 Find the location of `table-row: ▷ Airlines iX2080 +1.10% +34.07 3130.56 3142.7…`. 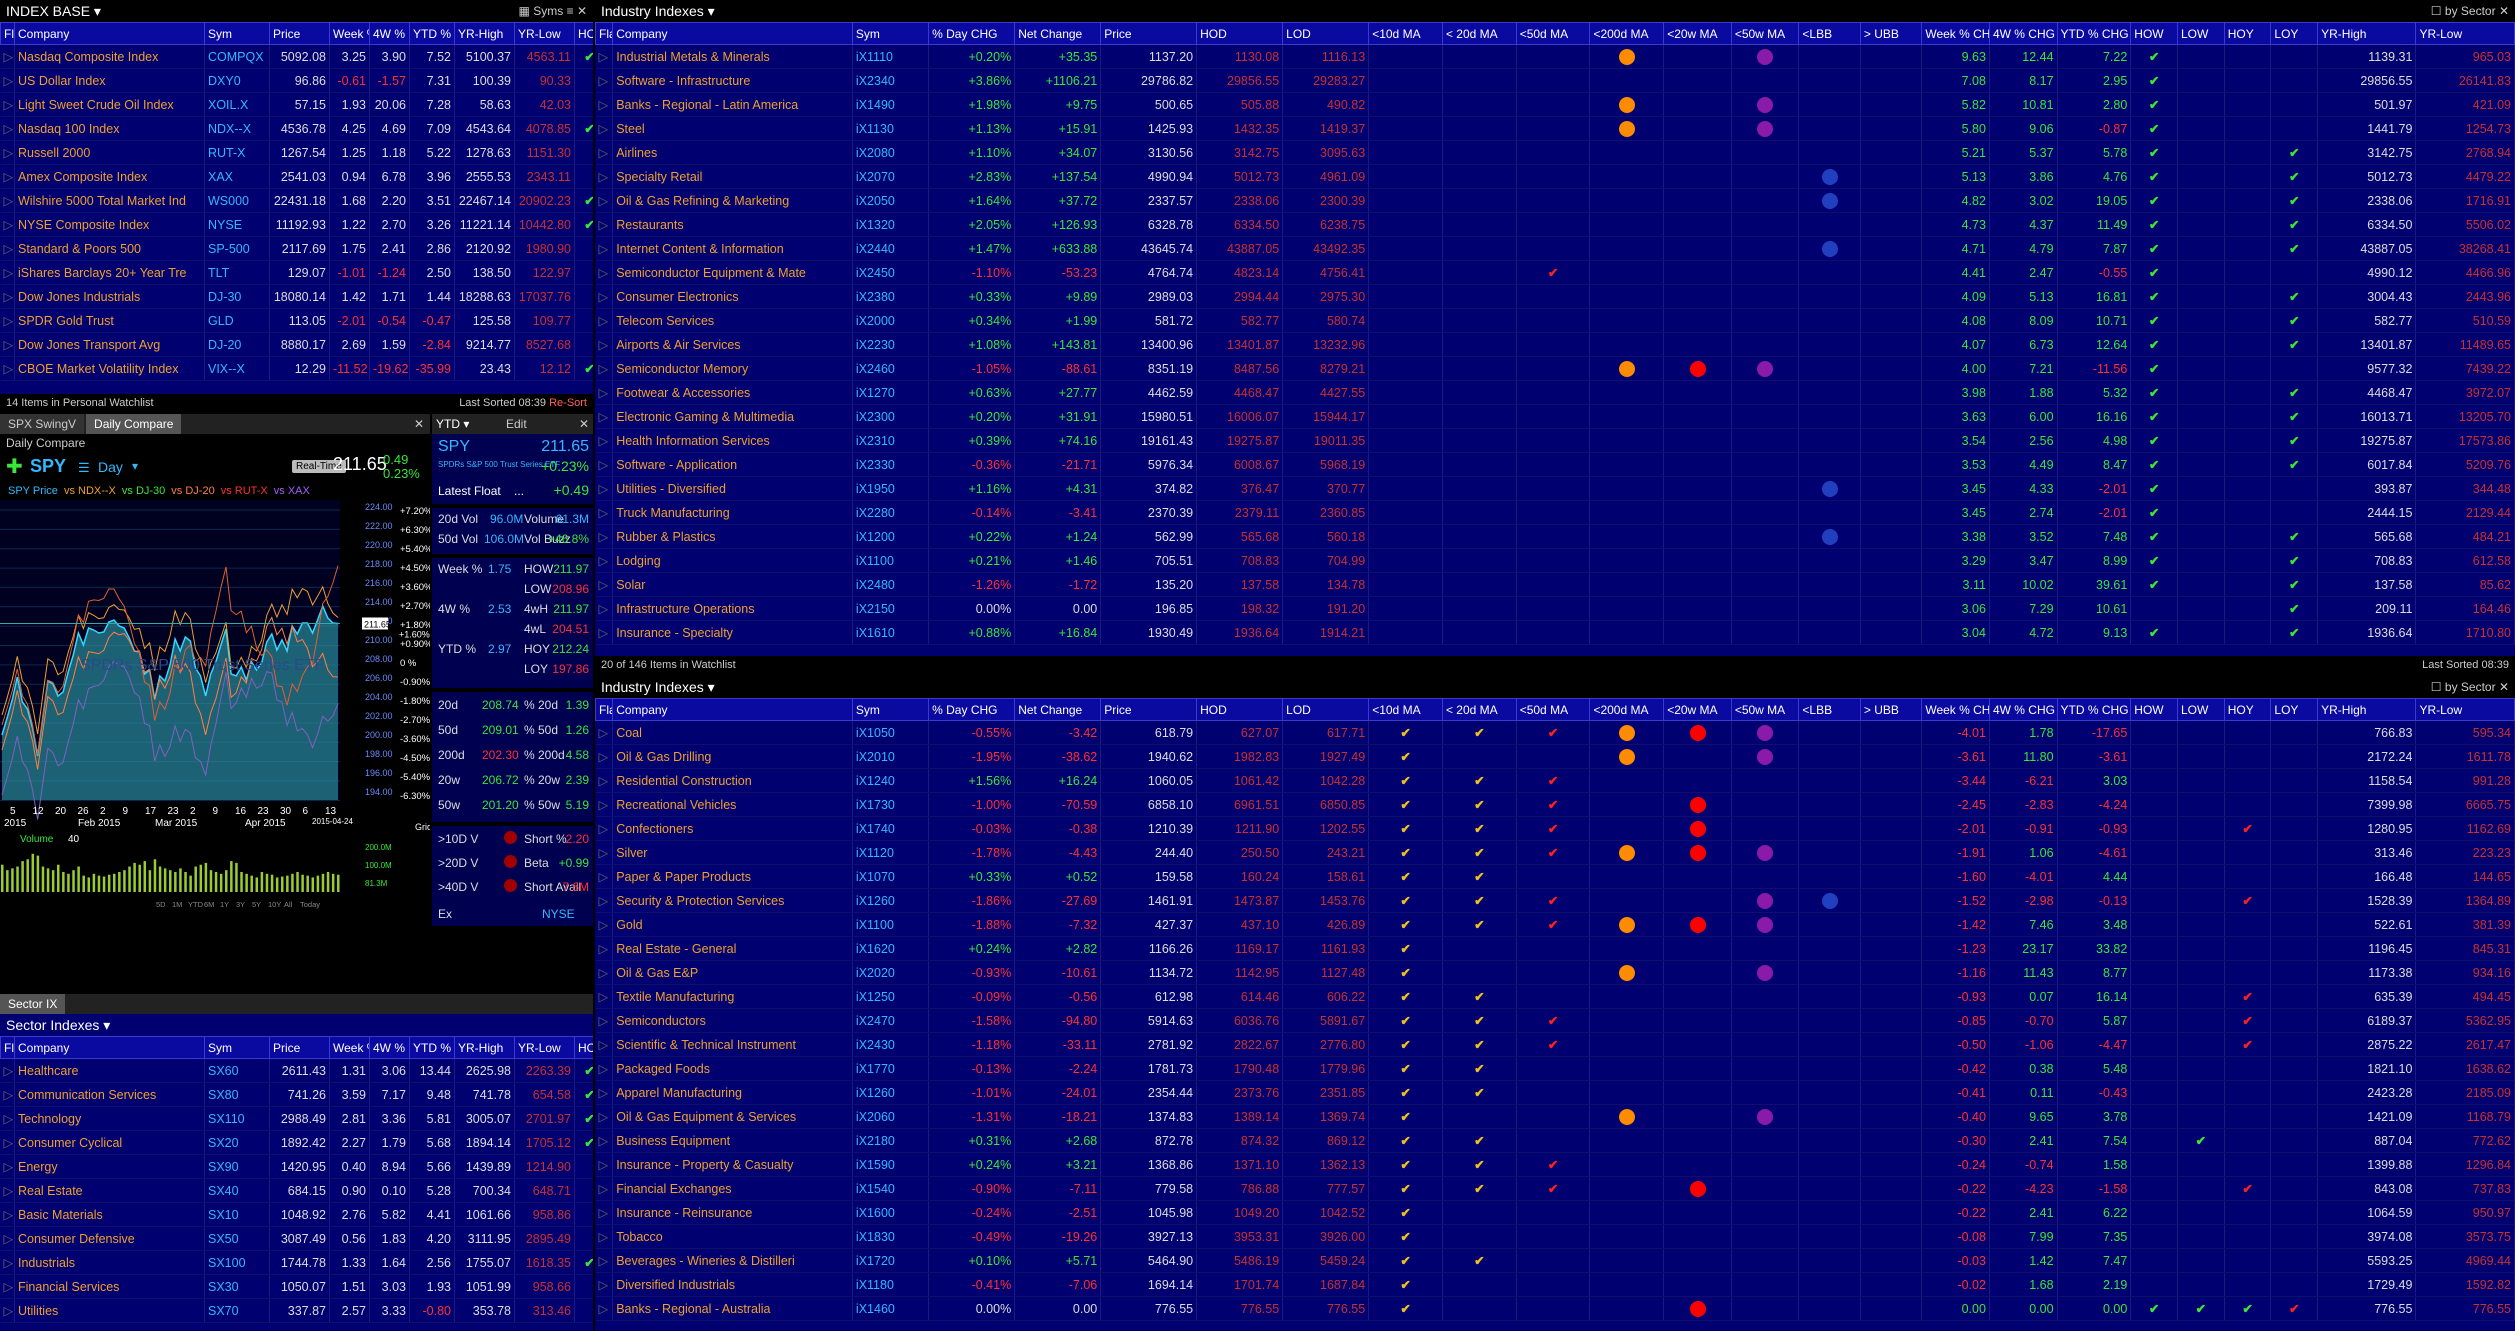

table-row: ▷ Airlines iX2080 +1.10% +34.07 3130.56 3142.7… is located at coordinates (1555, 152).